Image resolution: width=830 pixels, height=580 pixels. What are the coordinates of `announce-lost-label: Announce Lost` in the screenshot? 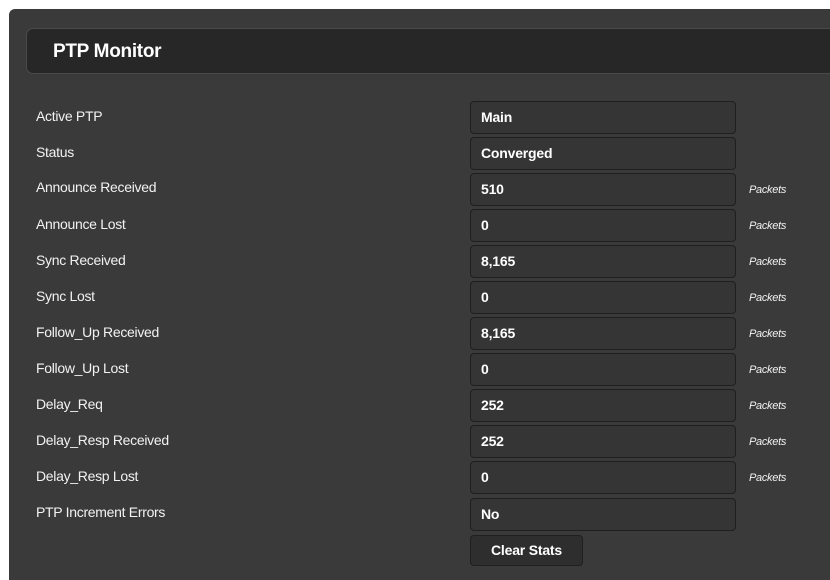 It's located at (81, 224).